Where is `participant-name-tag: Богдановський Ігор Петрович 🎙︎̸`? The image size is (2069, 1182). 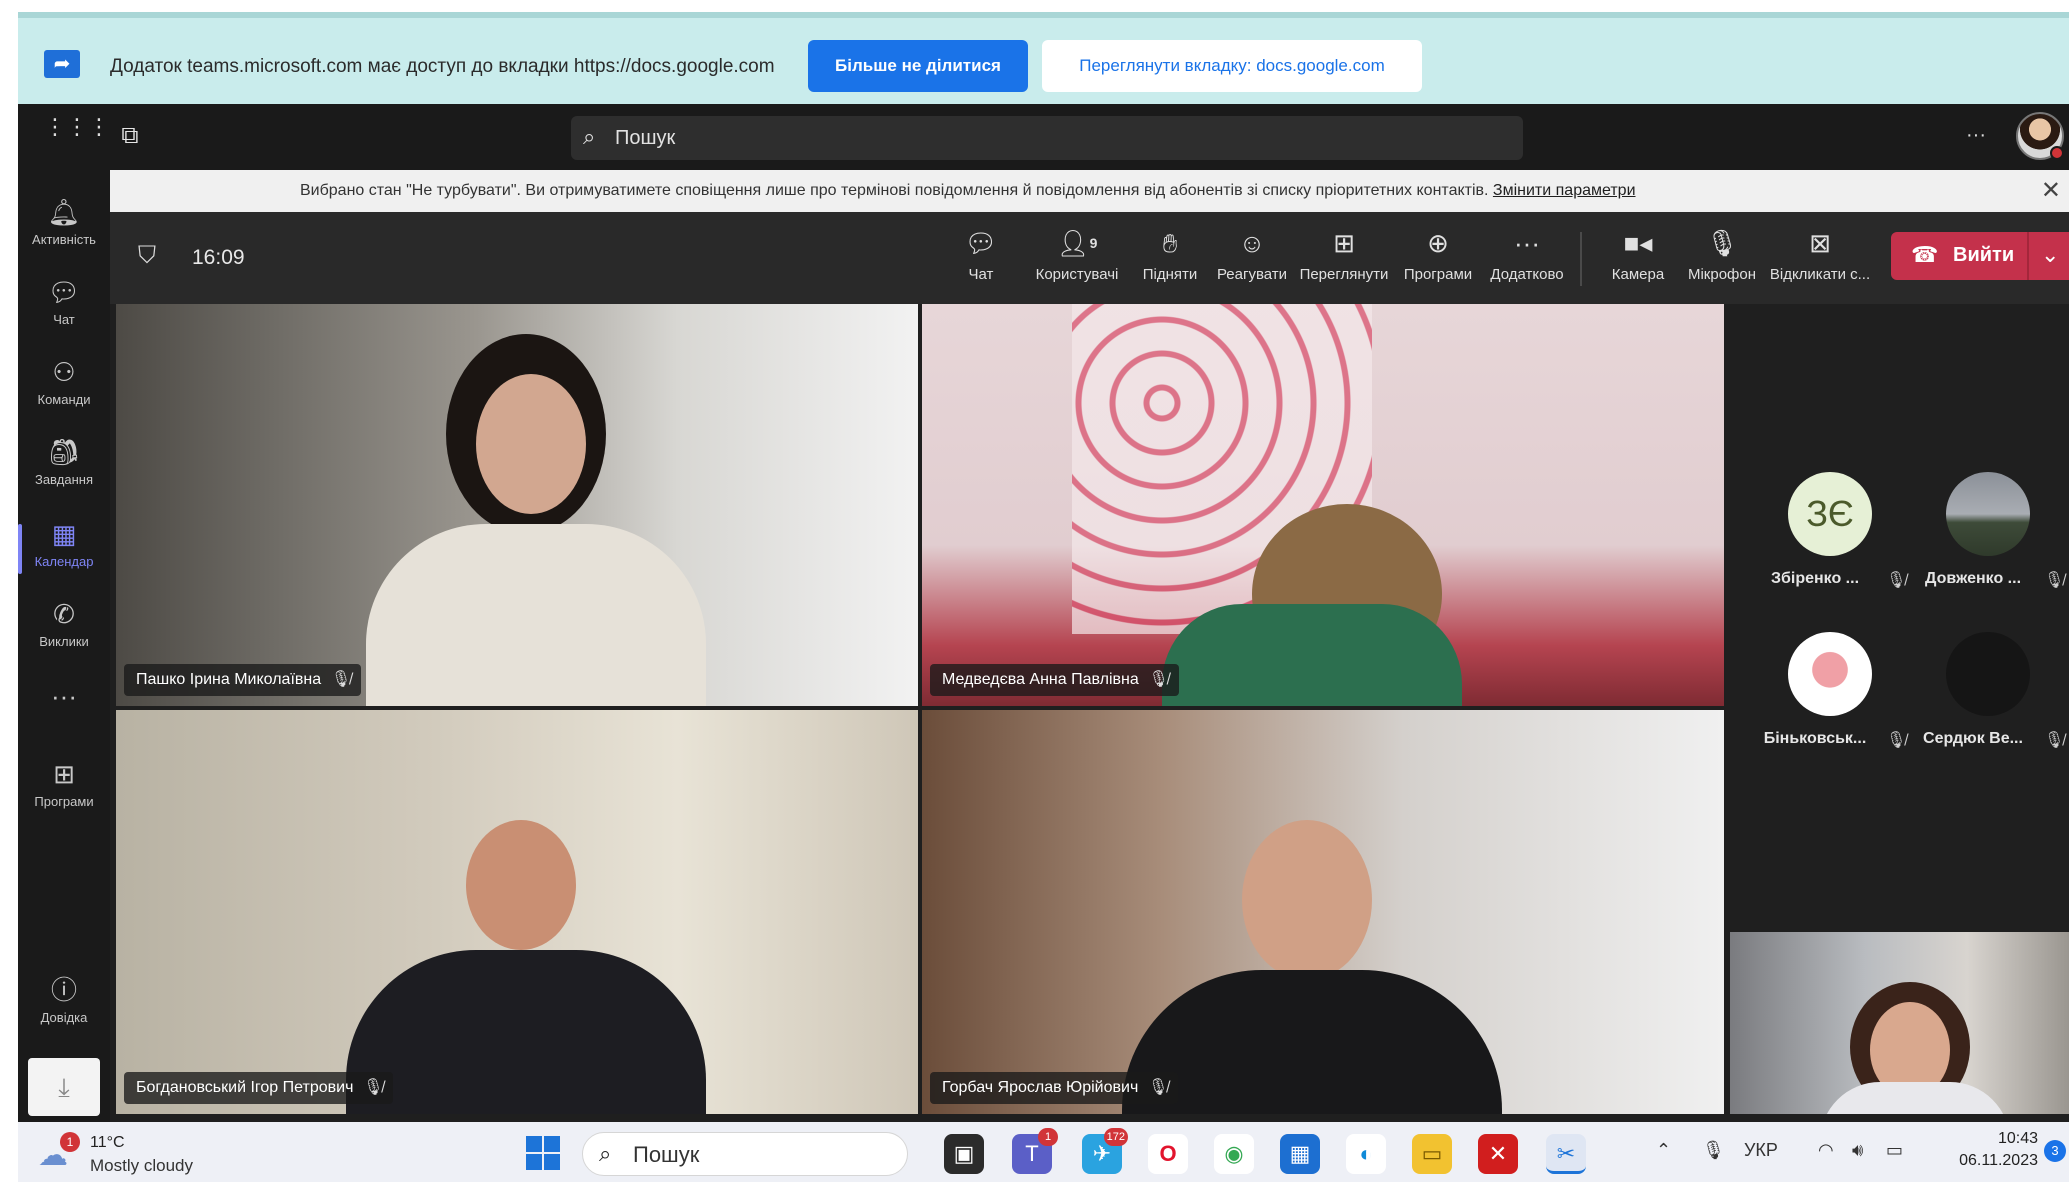
participant-name-tag: Богдановський Ігор Петрович 🎙︎̸ is located at coordinates (259, 1088).